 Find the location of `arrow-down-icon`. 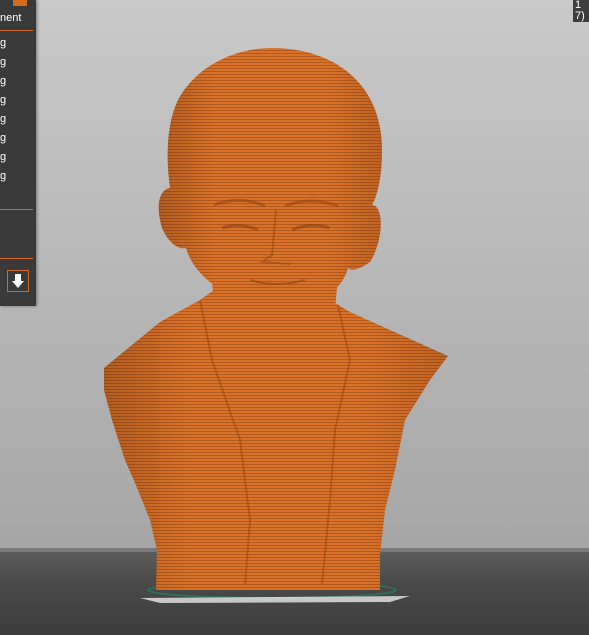

arrow-down-icon is located at coordinates (18, 281).